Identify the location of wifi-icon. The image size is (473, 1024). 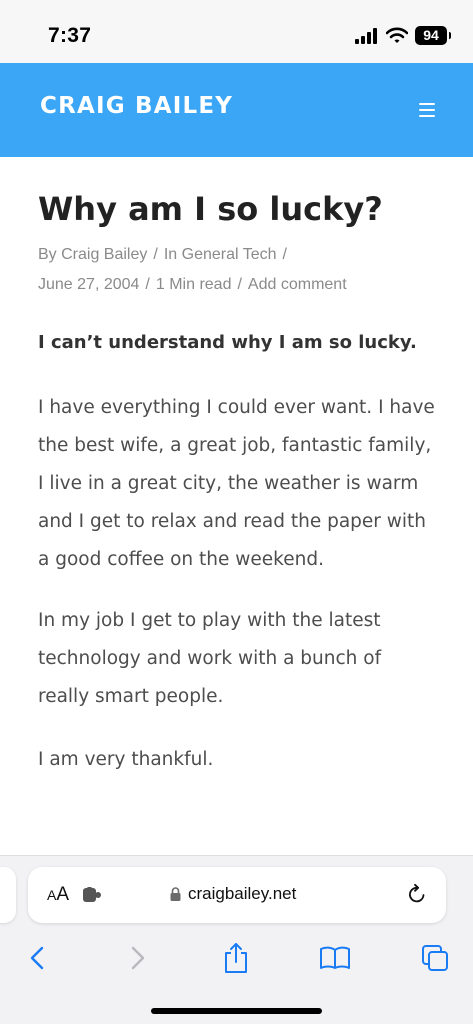
(397, 35).